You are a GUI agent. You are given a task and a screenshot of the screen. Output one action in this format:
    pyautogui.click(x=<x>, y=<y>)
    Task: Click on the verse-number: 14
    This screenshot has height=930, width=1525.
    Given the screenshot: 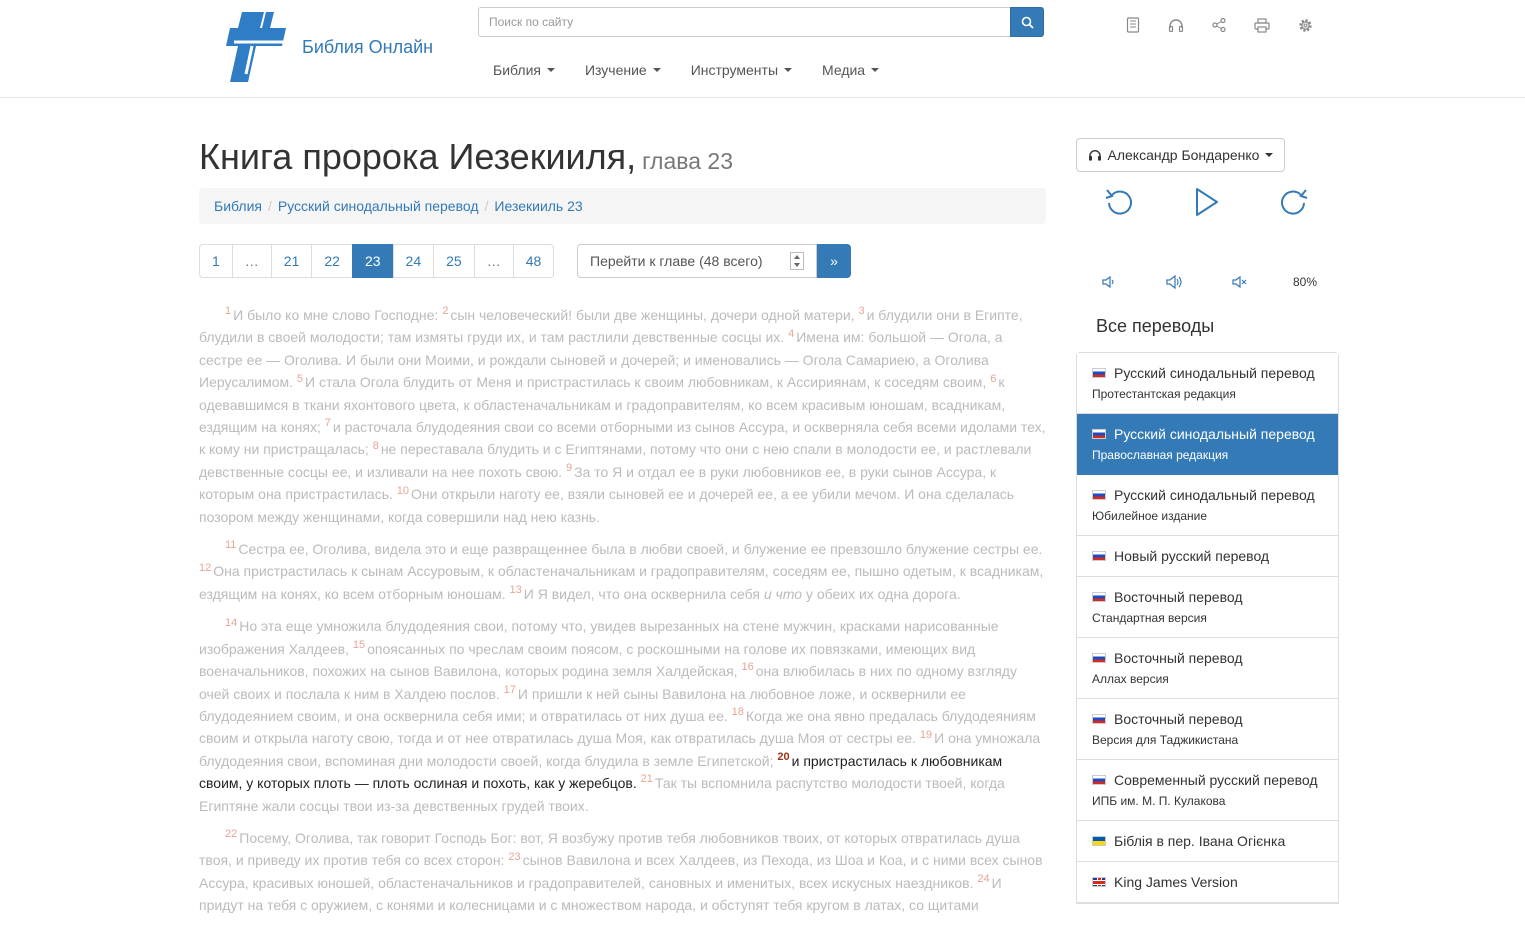 What is the action you would take?
    pyautogui.click(x=231, y=623)
    